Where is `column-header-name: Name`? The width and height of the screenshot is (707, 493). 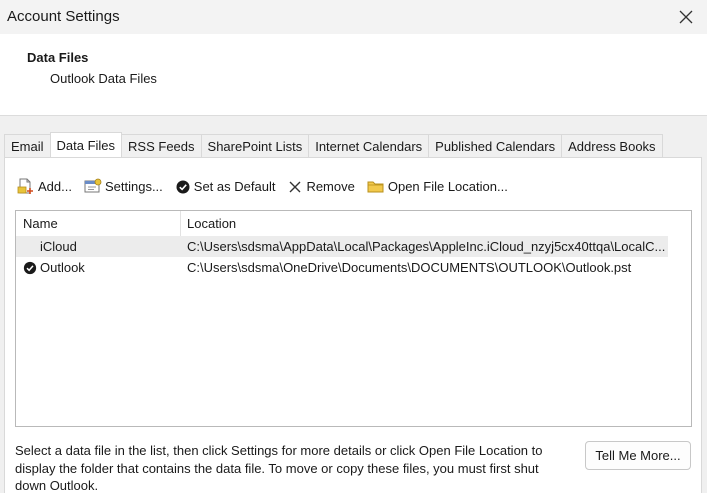 column-header-name: Name is located at coordinates (98, 223).